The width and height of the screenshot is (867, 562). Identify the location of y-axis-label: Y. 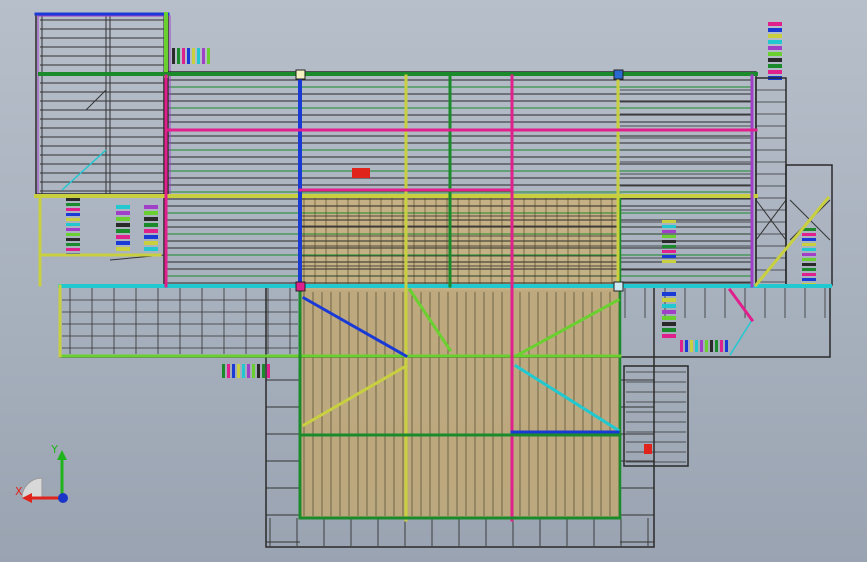
(54, 449).